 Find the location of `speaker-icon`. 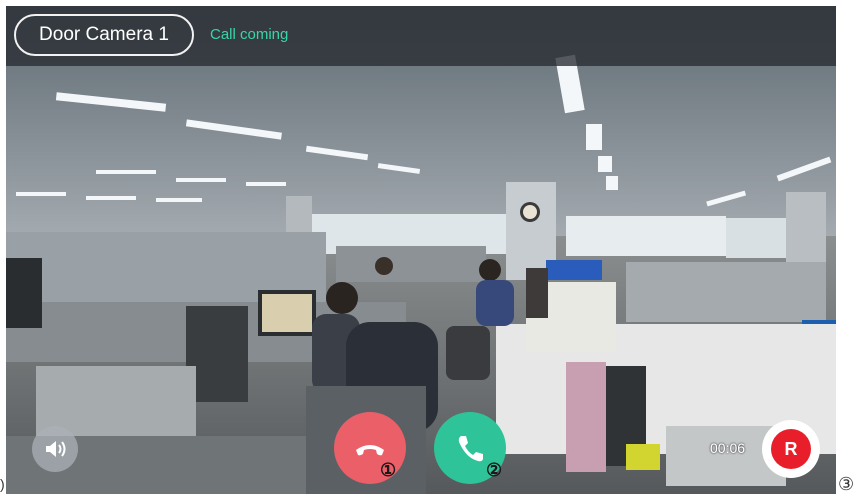

speaker-icon is located at coordinates (56, 449).